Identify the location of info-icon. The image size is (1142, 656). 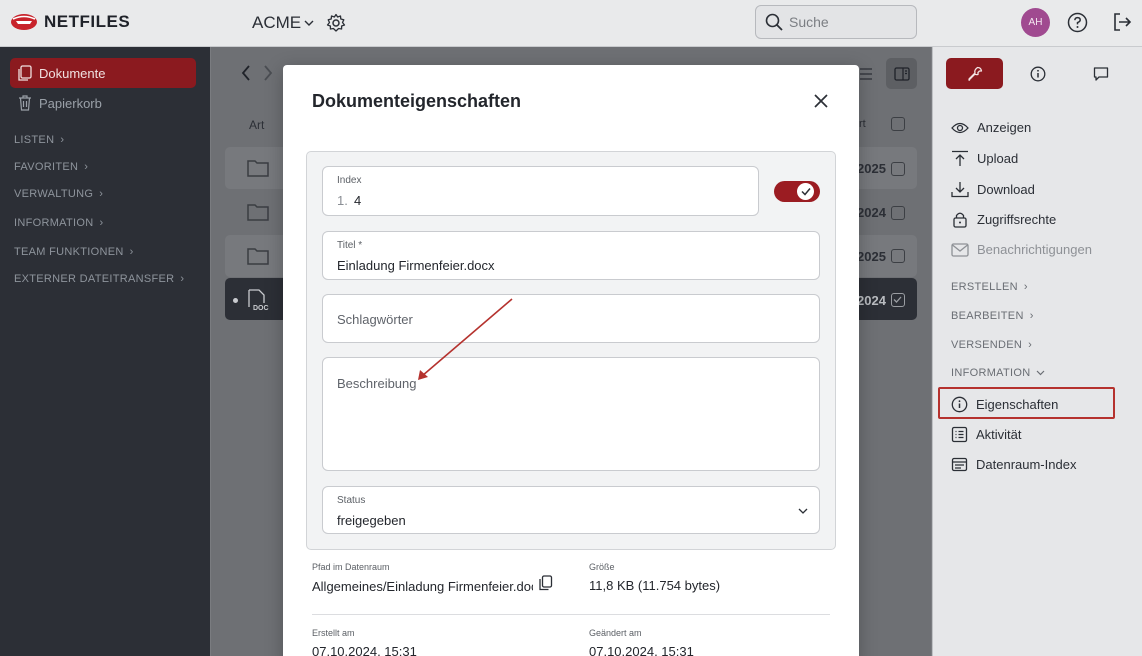
(959, 404).